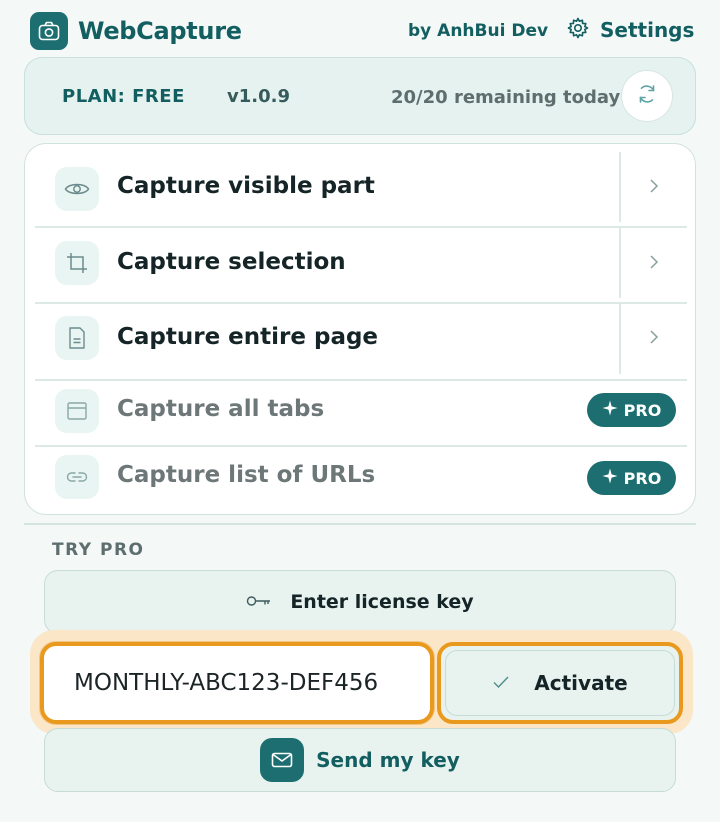 The height and width of the screenshot is (822, 720). I want to click on send-my-key-label: Send my key, so click(388, 760).